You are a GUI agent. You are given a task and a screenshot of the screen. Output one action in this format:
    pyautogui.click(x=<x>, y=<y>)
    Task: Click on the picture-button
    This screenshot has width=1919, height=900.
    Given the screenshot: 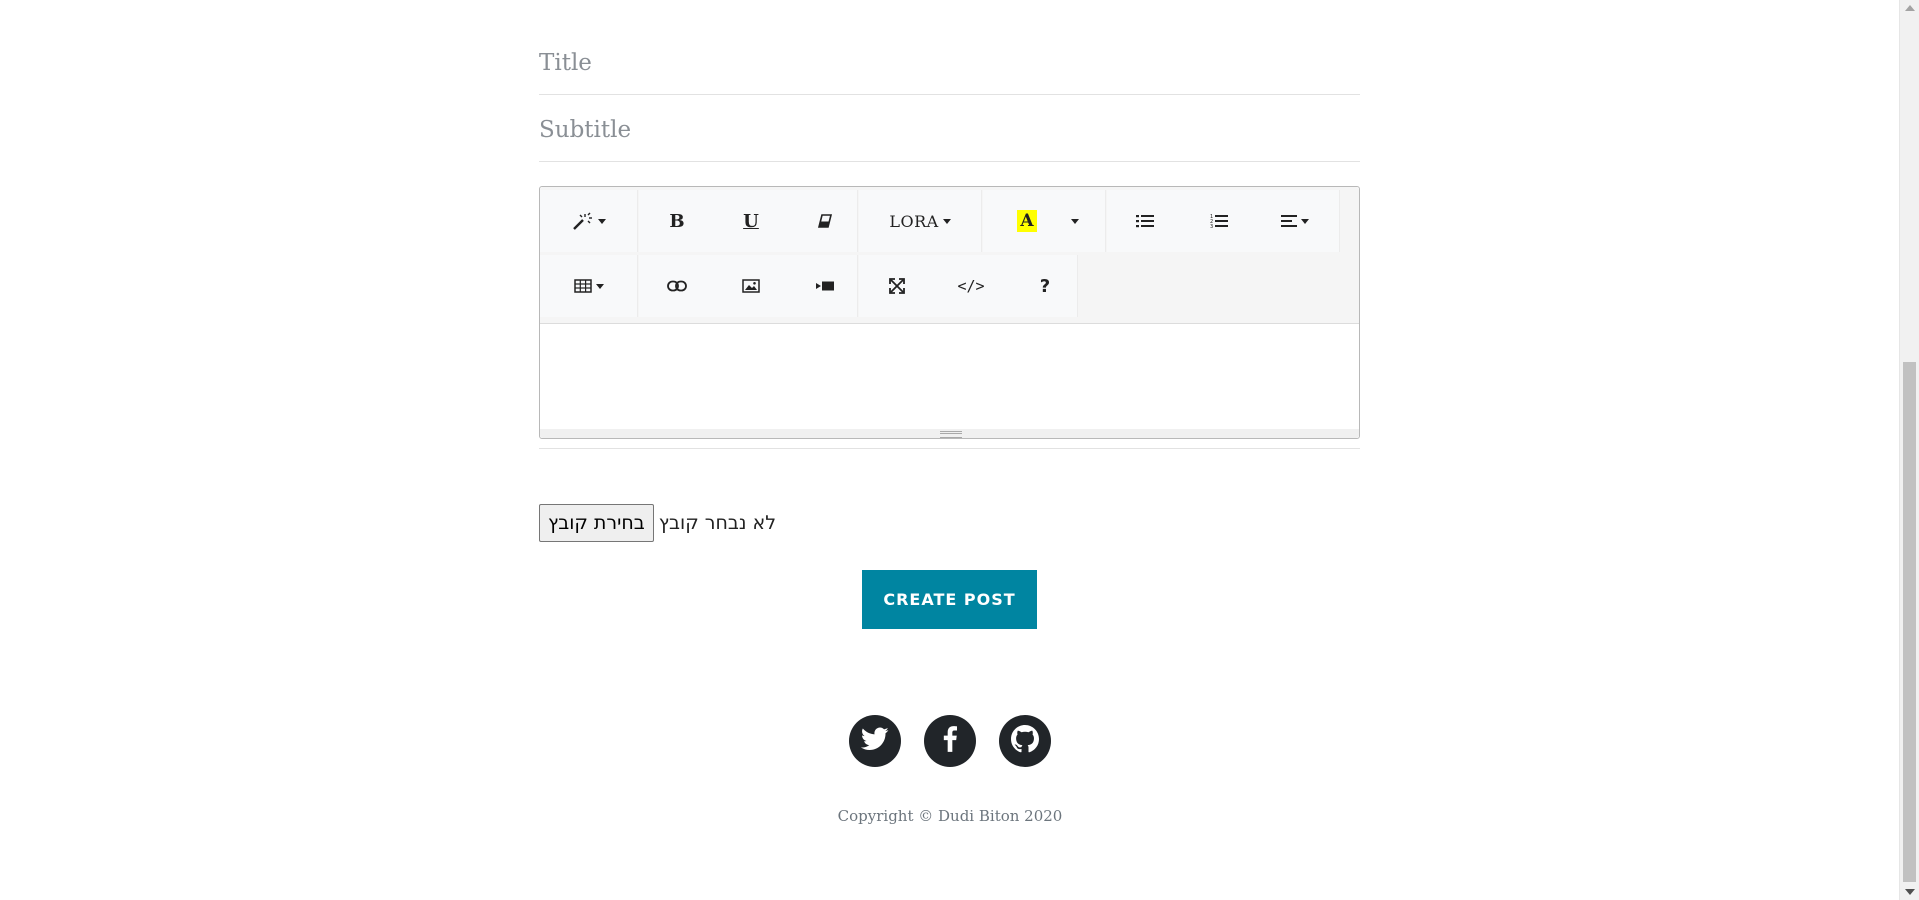 What is the action you would take?
    pyautogui.click(x=751, y=286)
    